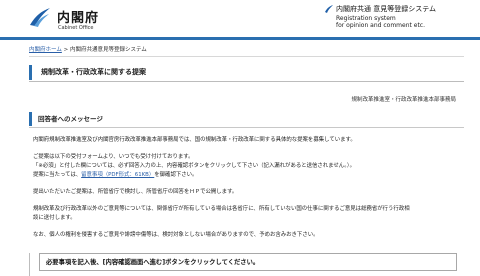  I want to click on logo-text: 内閣府, so click(78, 16).